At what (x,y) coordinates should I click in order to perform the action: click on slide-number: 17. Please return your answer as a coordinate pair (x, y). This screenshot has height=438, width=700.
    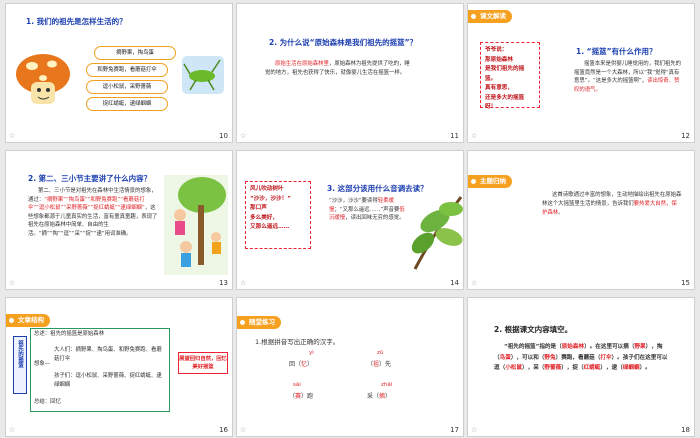
    Looking at the image, I should click on (454, 430).